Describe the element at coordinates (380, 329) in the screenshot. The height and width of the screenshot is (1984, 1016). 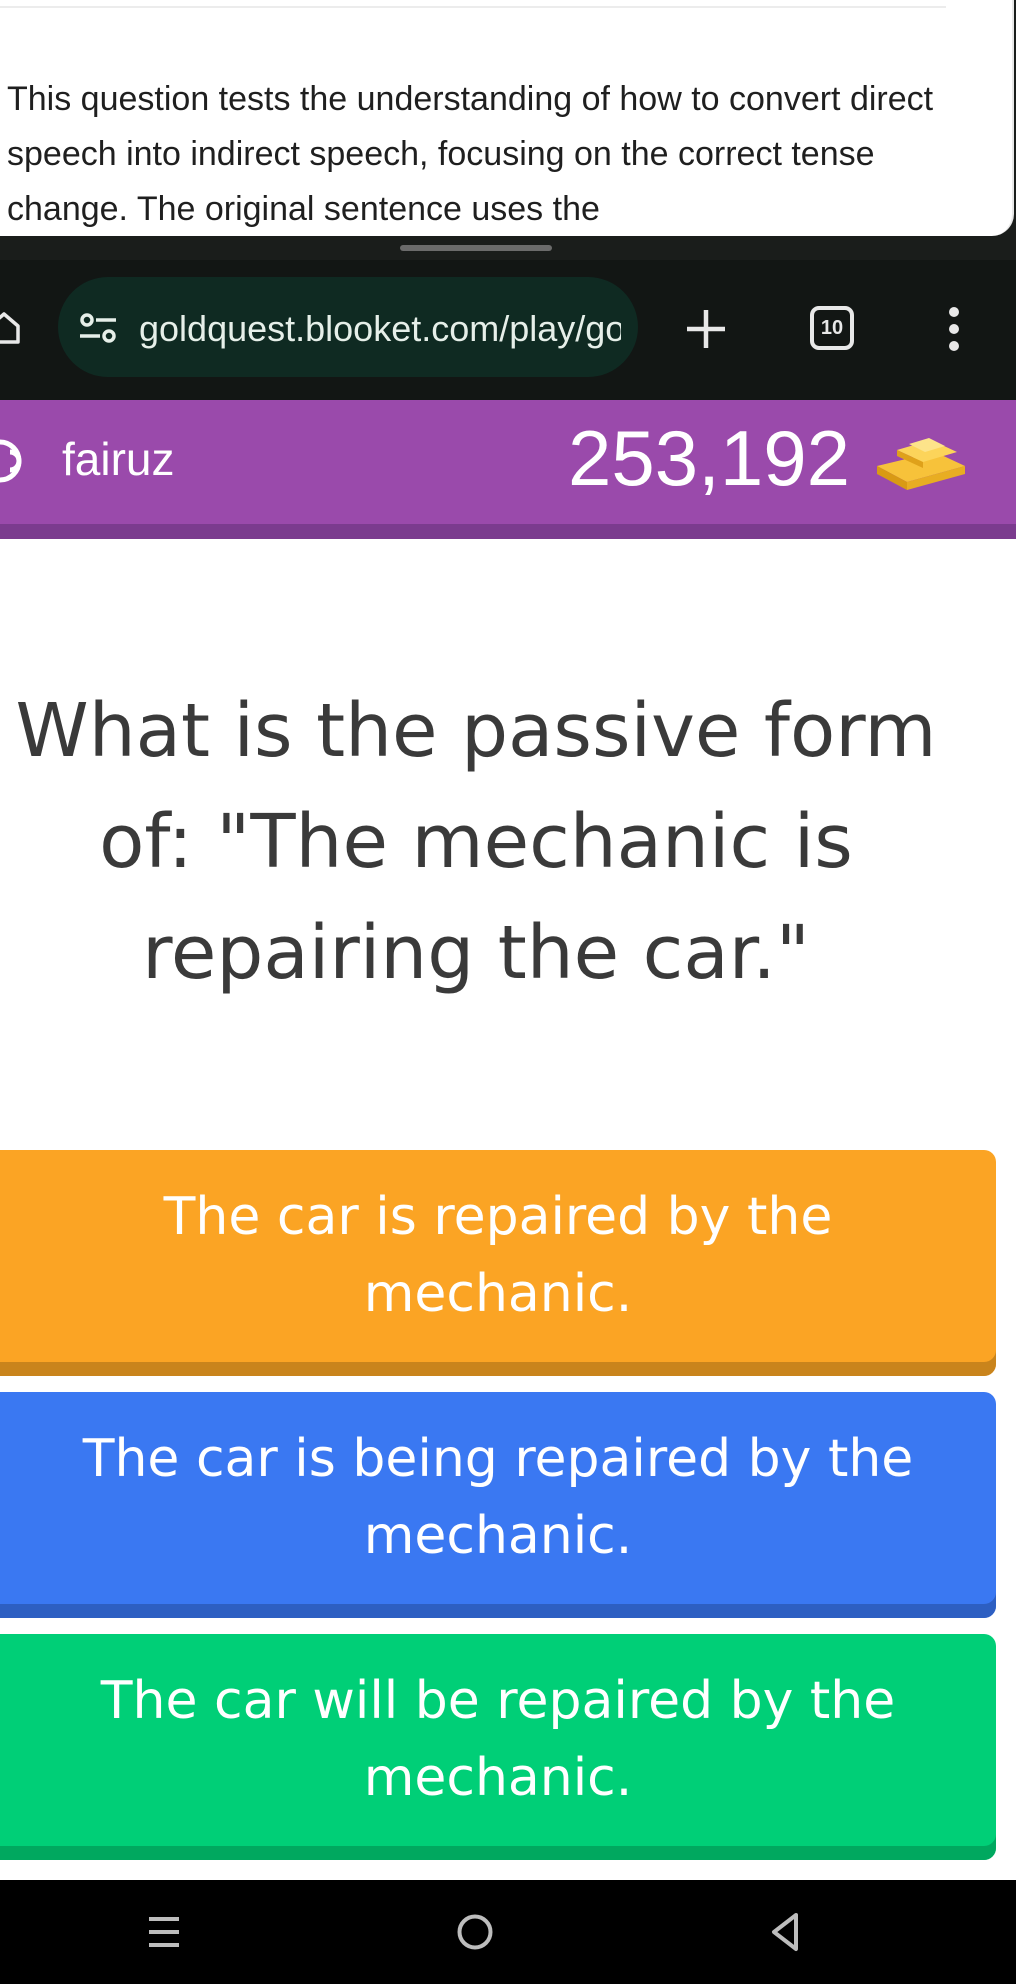
I see `url-text: goldquest.blooket.com/play/gold` at that location.